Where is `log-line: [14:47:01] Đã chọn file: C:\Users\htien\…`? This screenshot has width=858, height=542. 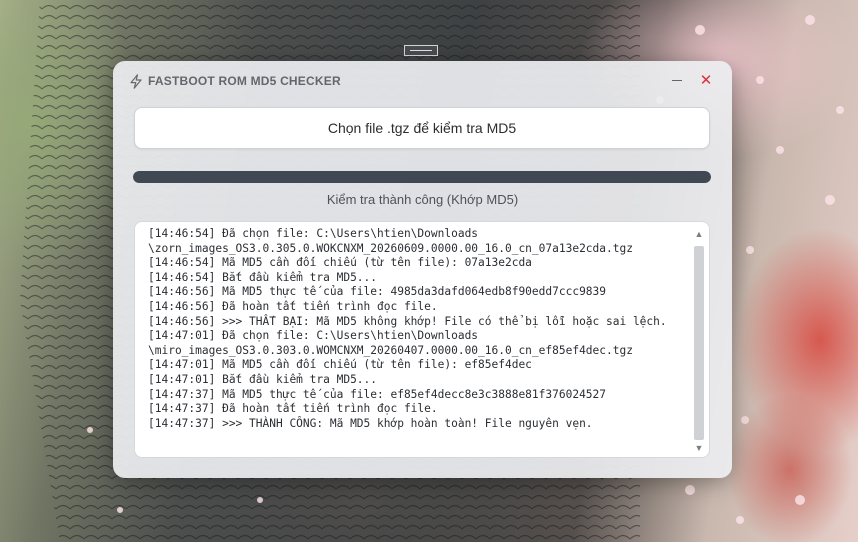
log-line: [14:47:01] Đã chọn file: C:\Users\htien\… is located at coordinates (313, 336).